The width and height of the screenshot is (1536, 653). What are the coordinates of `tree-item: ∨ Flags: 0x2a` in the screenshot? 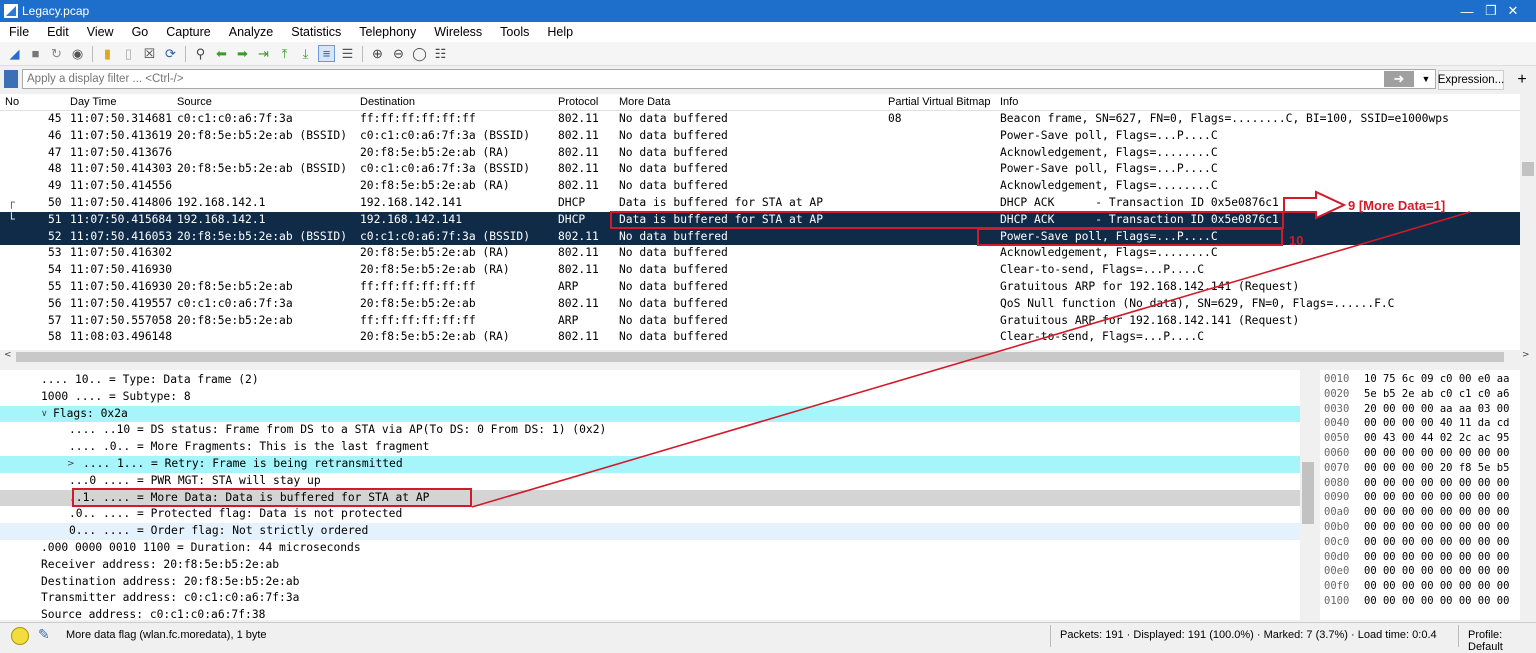 It's located at (650, 414).